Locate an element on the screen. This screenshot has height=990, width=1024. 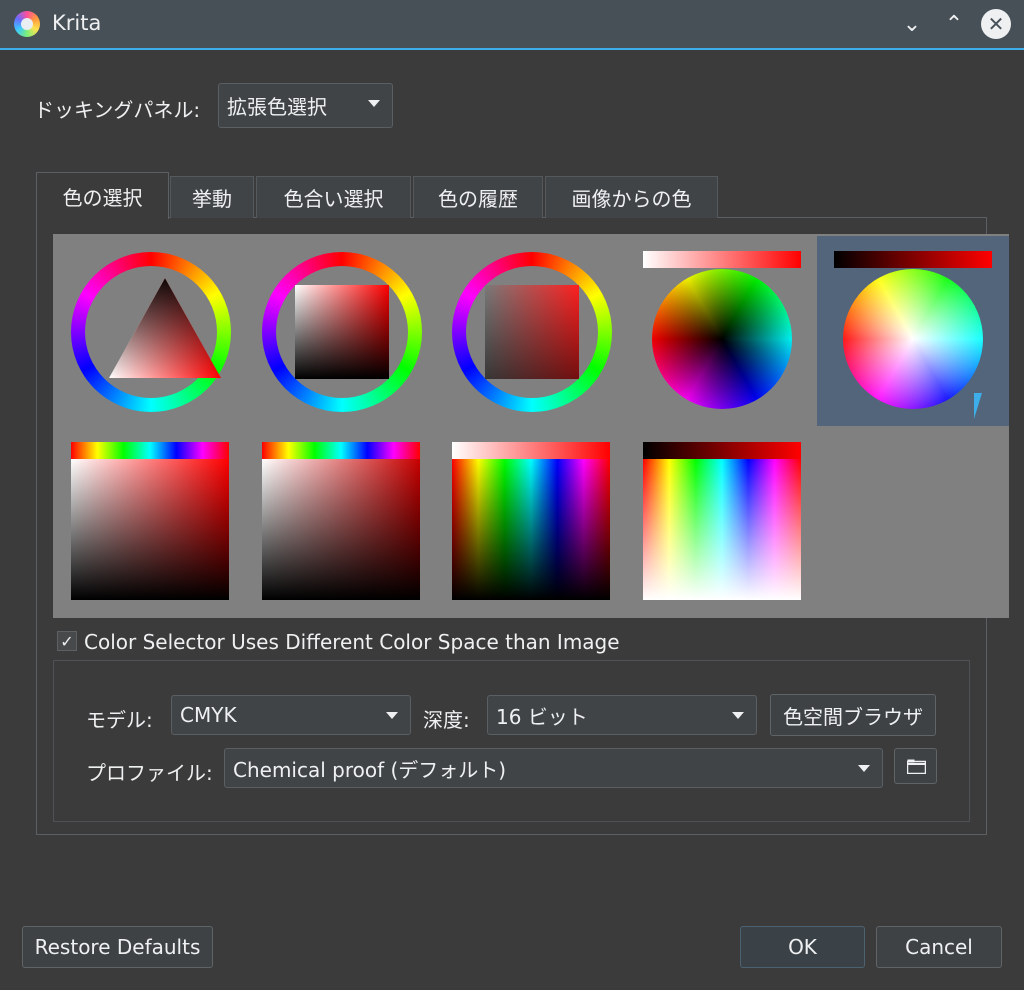
minimize-icon: ⌄ is located at coordinates (912, 24).